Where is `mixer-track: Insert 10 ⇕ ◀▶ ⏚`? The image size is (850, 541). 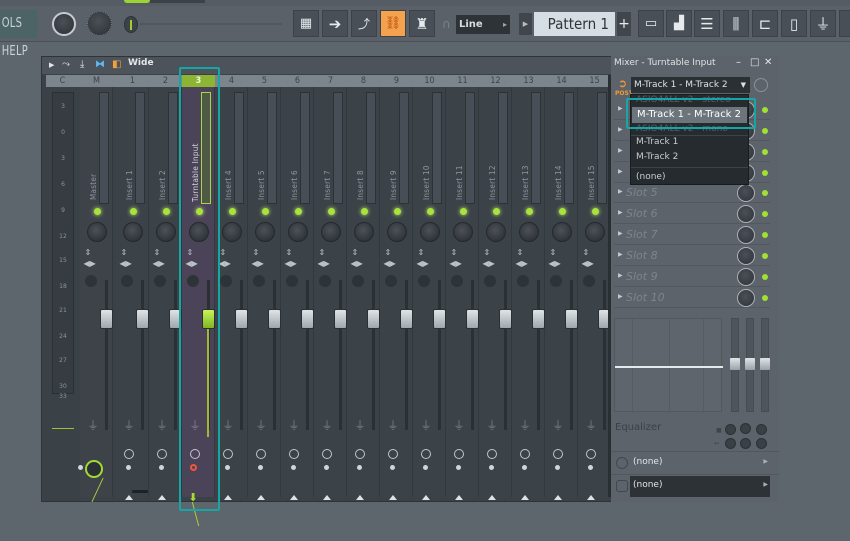
mixer-track: Insert 10 ⇕ ◀▶ ⏚ is located at coordinates (429, 293).